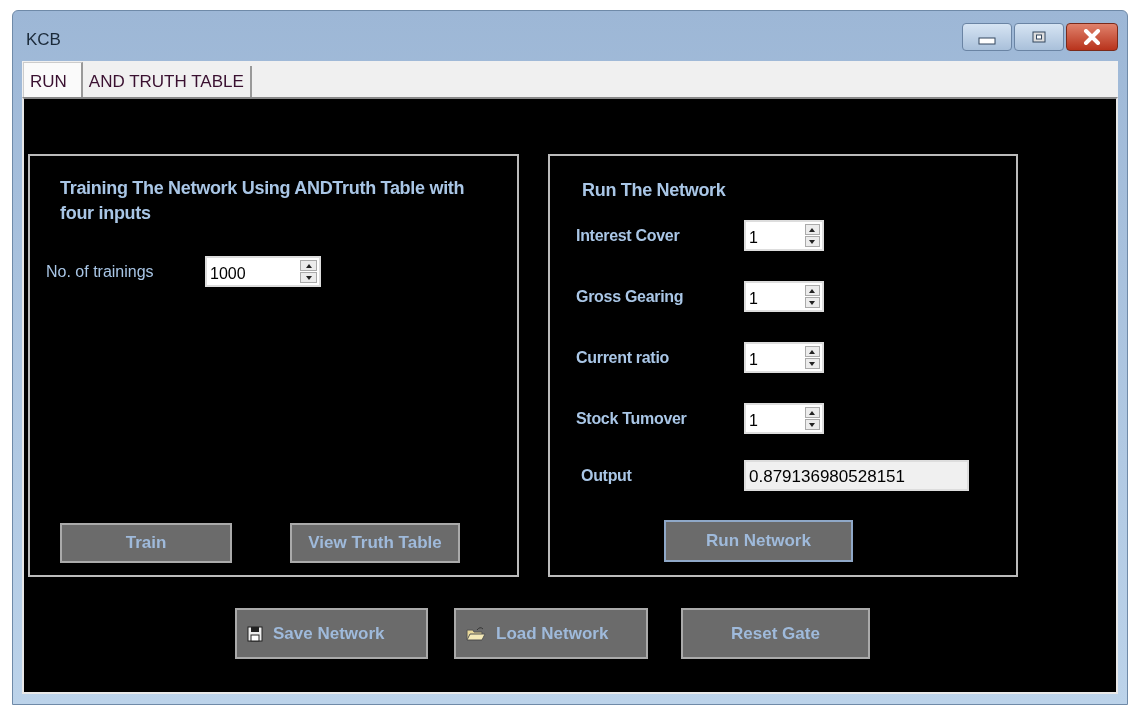  What do you see at coordinates (632, 418) in the screenshot?
I see `field-label: Stock Tumover` at bounding box center [632, 418].